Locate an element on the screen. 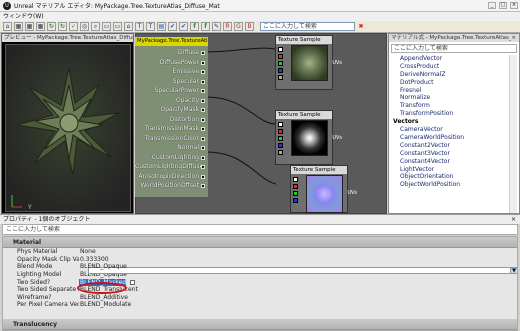  expression-item: Constant4Vector is located at coordinates (449, 162).